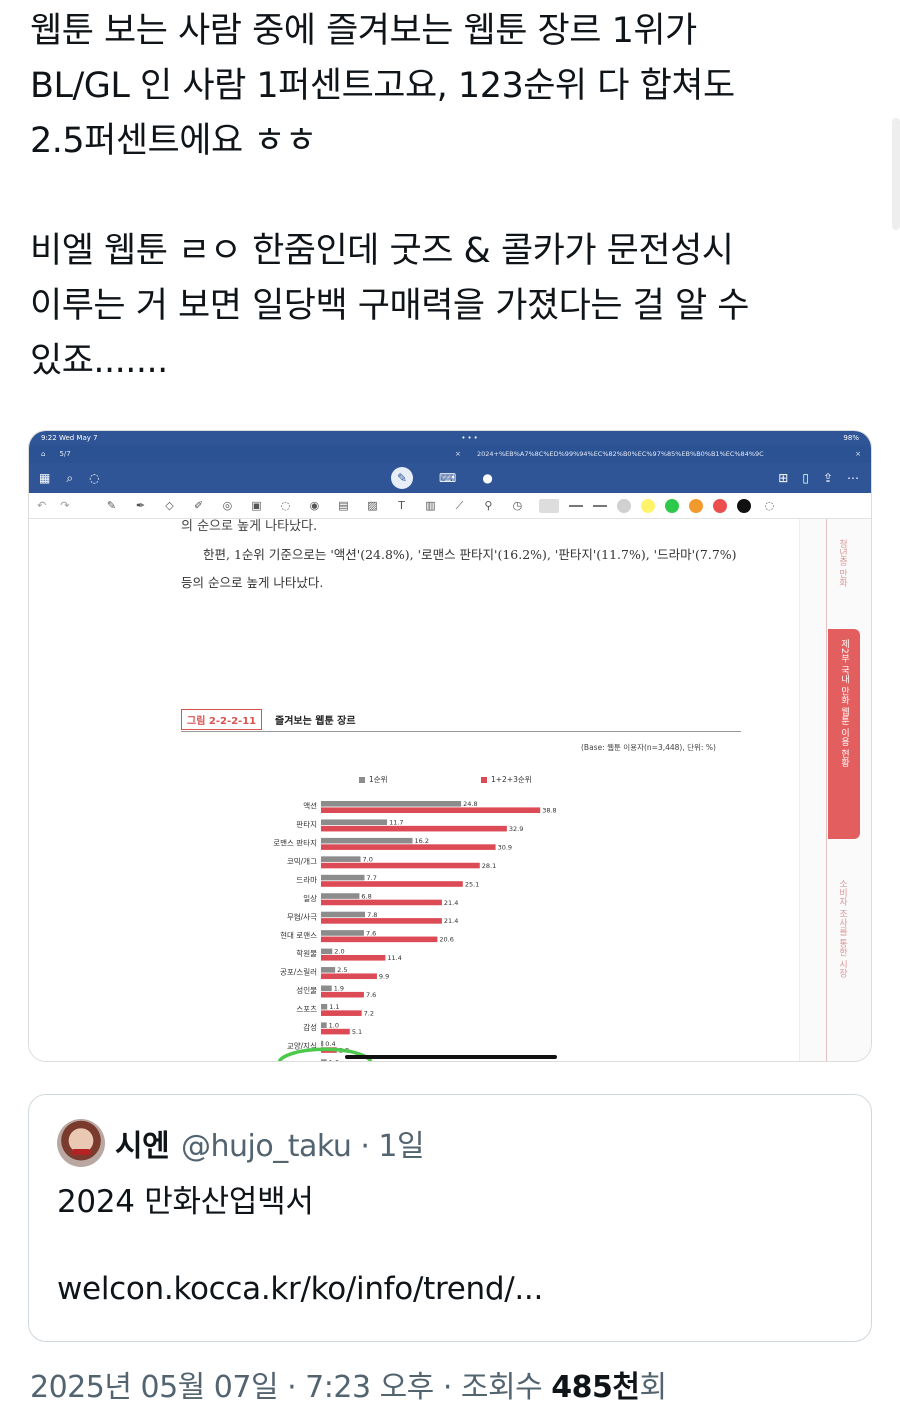 The height and width of the screenshot is (1425, 900). What do you see at coordinates (382, 86) in the screenshot?
I see `tweet-line: BL/GL 인 사람 1퍼센트고요, 123순위 다 합쳐도` at bounding box center [382, 86].